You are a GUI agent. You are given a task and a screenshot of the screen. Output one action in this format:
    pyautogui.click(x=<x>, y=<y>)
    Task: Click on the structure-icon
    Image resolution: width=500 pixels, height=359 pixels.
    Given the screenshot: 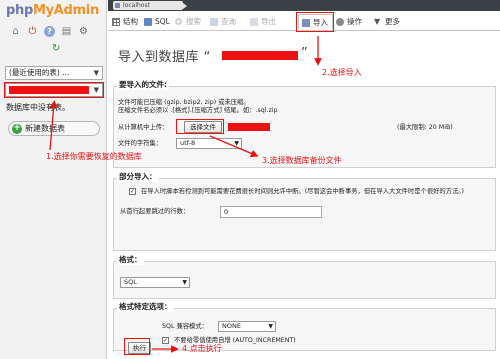 What is the action you would take?
    pyautogui.click(x=116, y=22)
    